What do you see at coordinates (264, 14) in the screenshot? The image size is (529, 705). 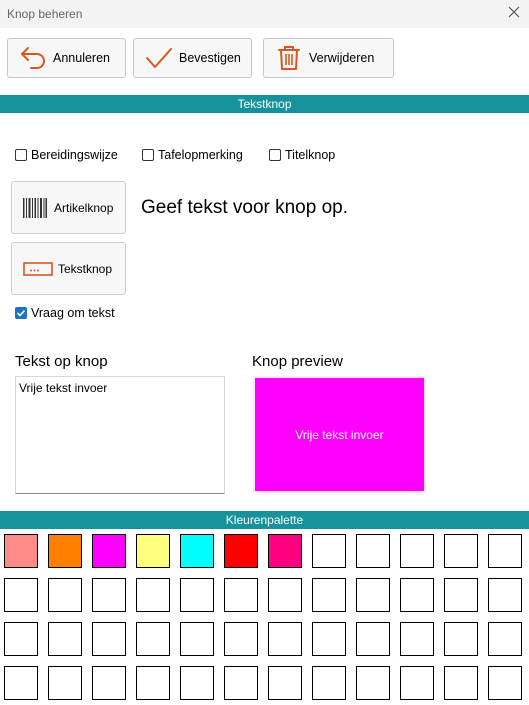 I see `title-bar: Knop beheren` at bounding box center [264, 14].